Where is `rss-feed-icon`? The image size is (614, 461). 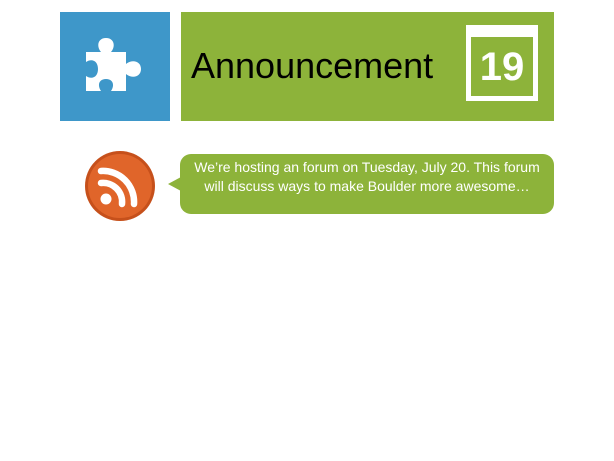 rss-feed-icon is located at coordinates (120, 186).